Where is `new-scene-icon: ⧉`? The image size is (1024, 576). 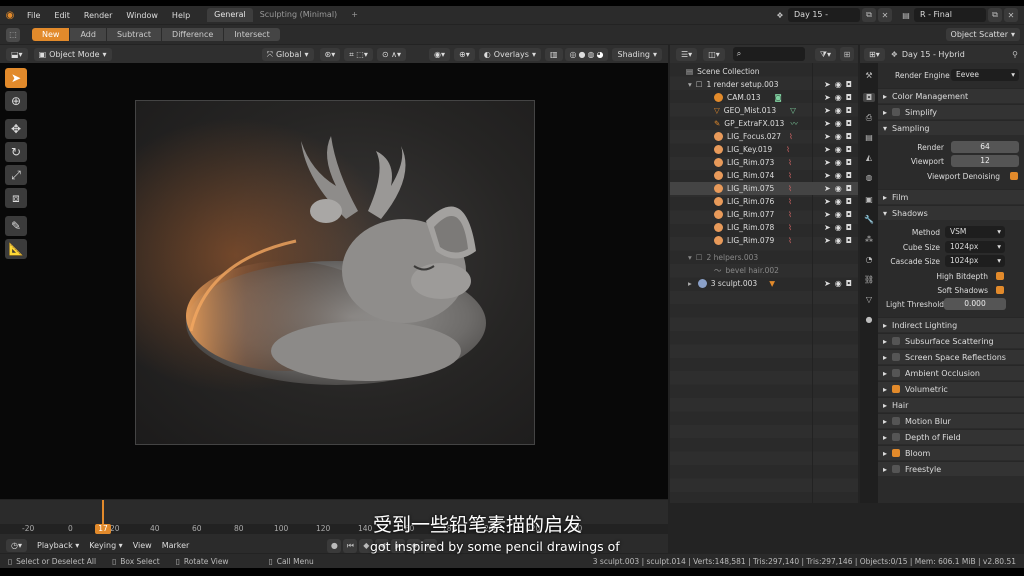
new-scene-icon: ⧉ is located at coordinates (869, 15).